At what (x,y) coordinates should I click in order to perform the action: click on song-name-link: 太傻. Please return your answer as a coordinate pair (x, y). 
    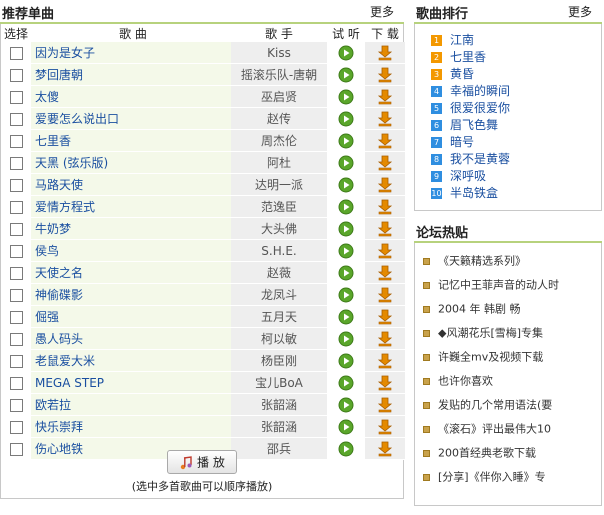
    Looking at the image, I should click on (47, 97).